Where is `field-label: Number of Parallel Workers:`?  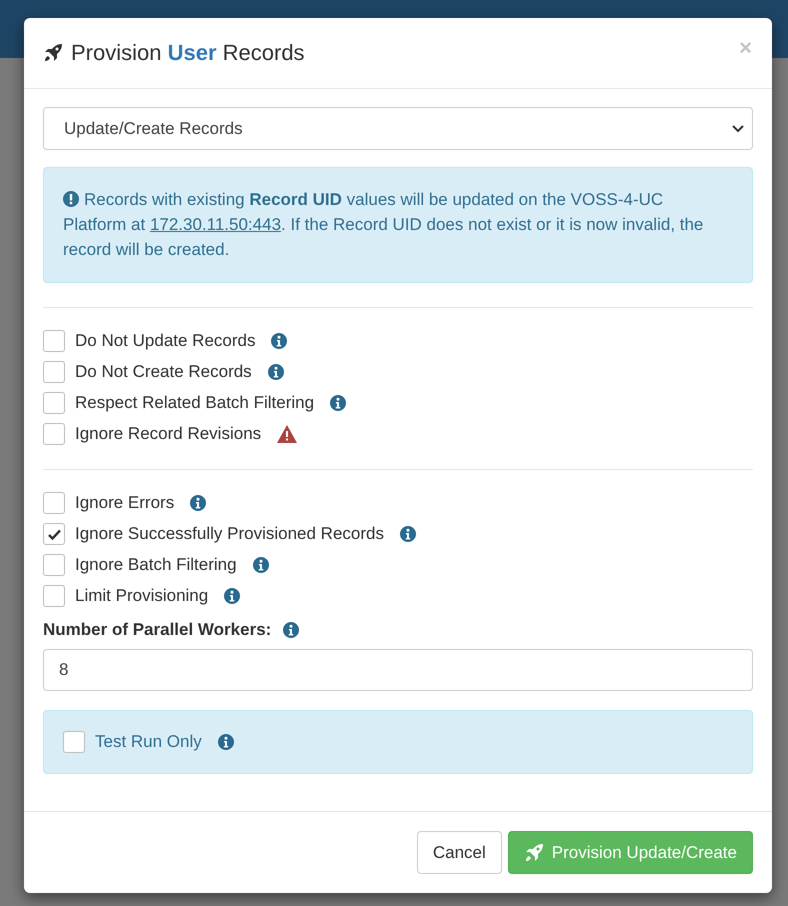 field-label: Number of Parallel Workers: is located at coordinates (157, 630).